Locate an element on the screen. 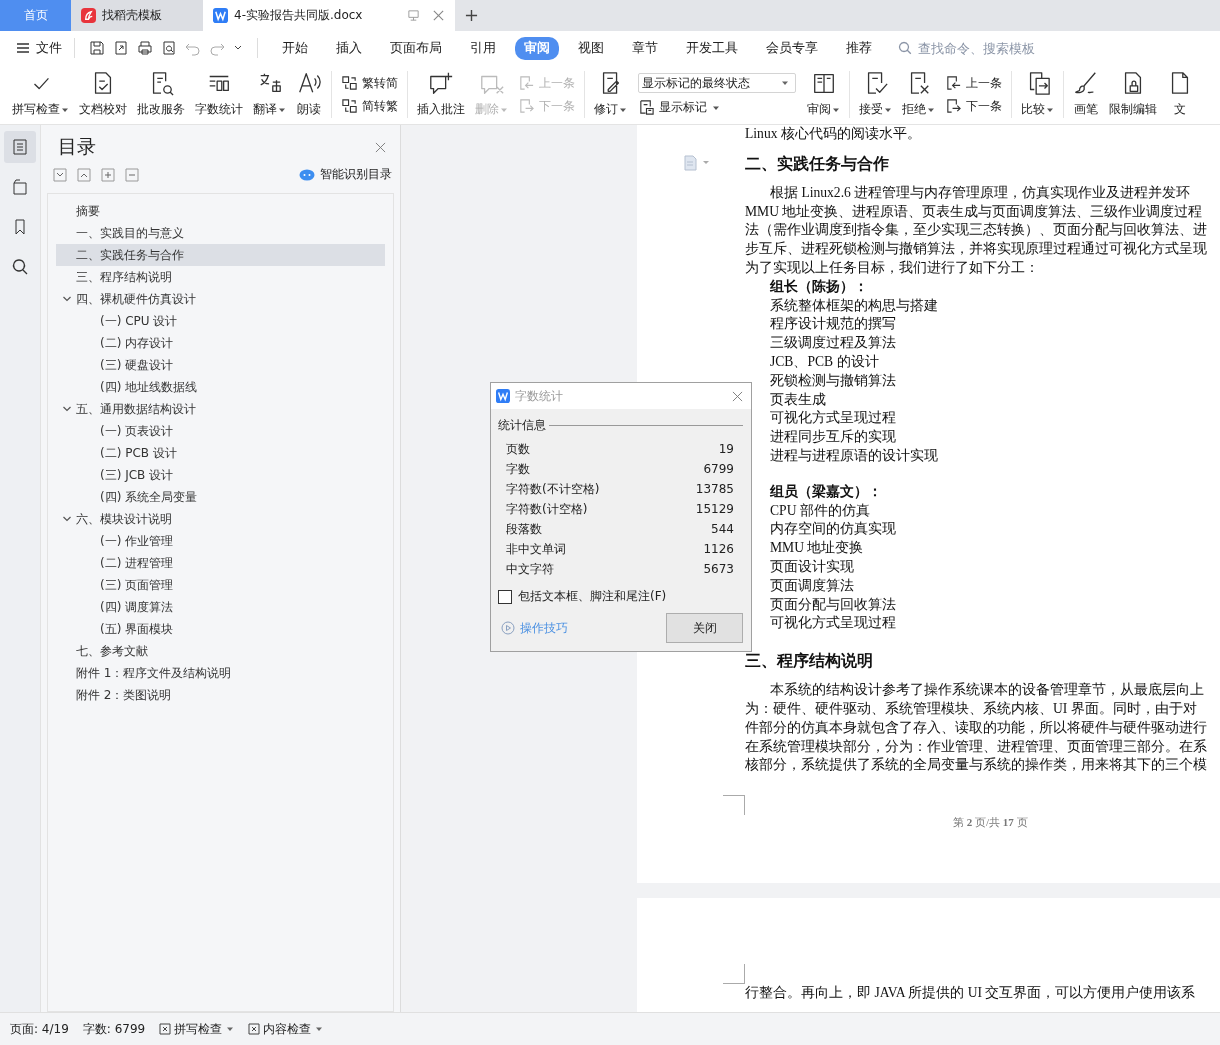 The width and height of the screenshot is (1220, 1045). toc-item: 摘要 is located at coordinates (220, 211).